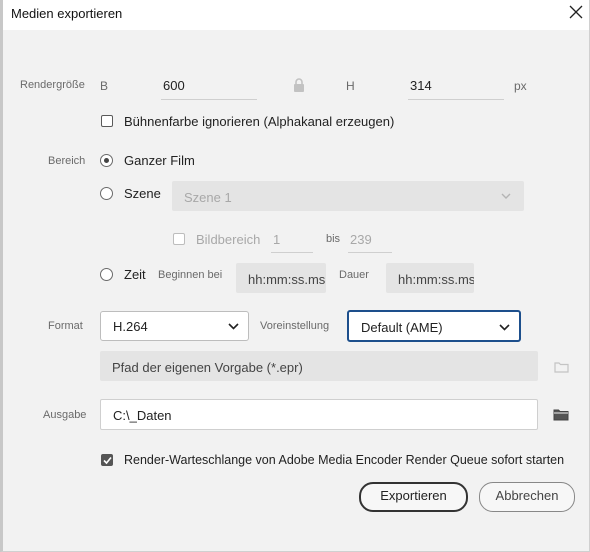 The width and height of the screenshot is (590, 552). I want to click on time-label: Zeit, so click(135, 274).